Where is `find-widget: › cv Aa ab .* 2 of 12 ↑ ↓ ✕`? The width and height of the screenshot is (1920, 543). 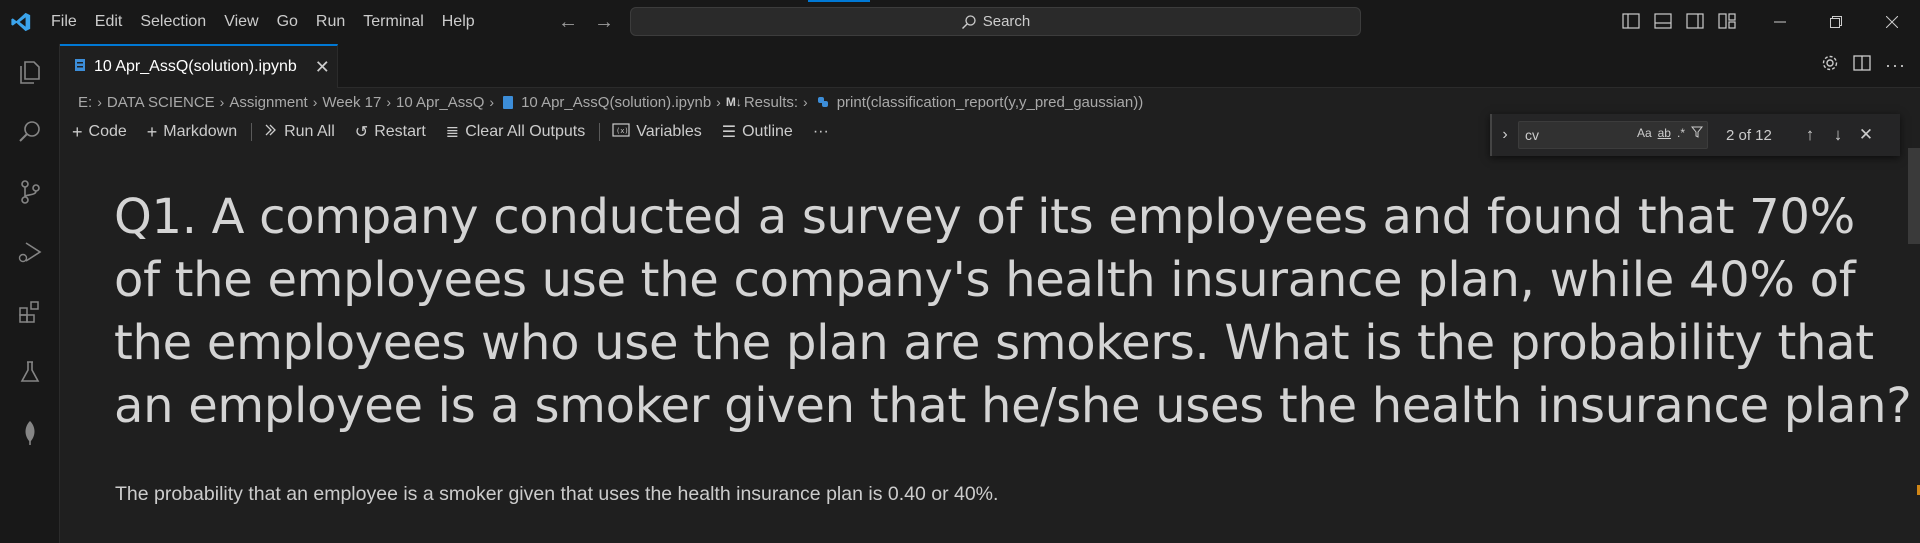
find-widget: › cv Aa ab .* 2 of 12 ↑ ↓ ✕ is located at coordinates (1695, 135).